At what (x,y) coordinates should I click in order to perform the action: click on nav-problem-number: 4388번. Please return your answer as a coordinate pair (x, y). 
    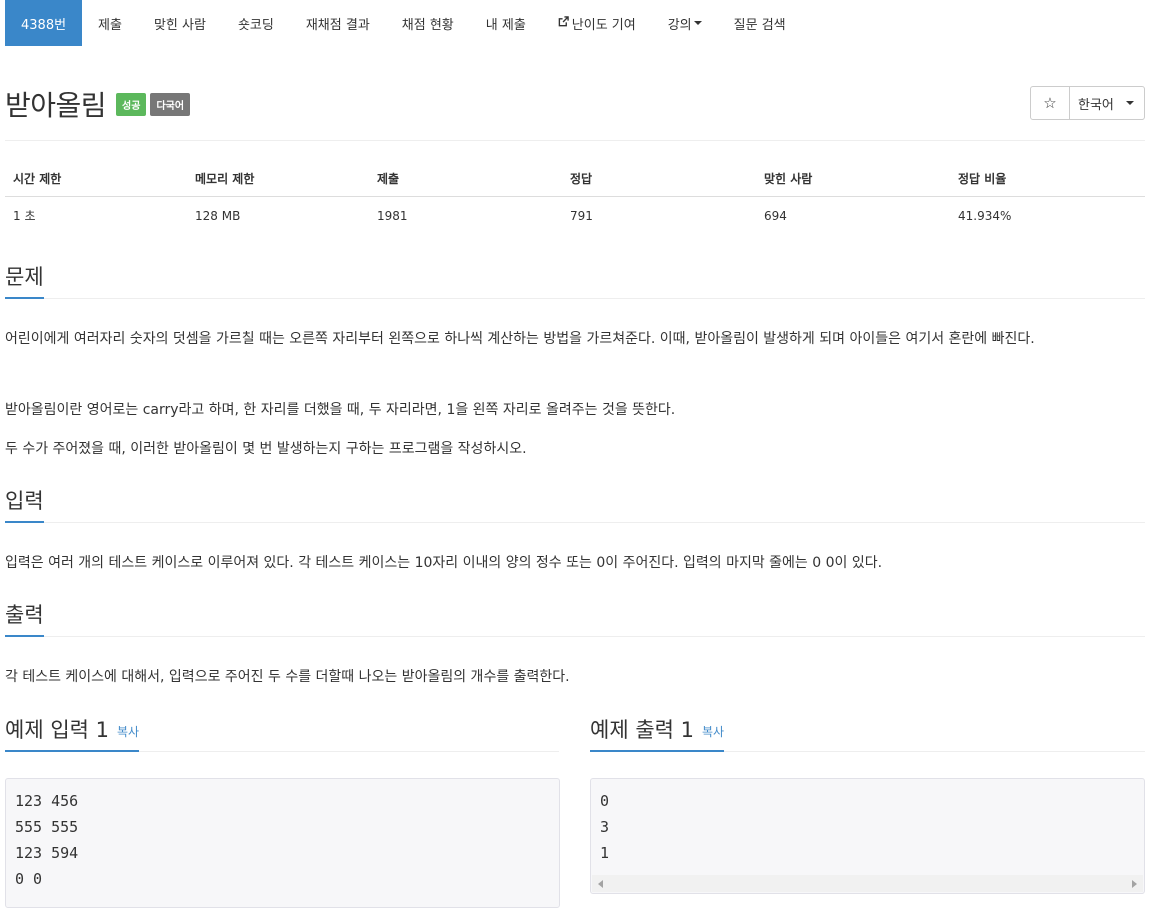
    Looking at the image, I should click on (44, 23).